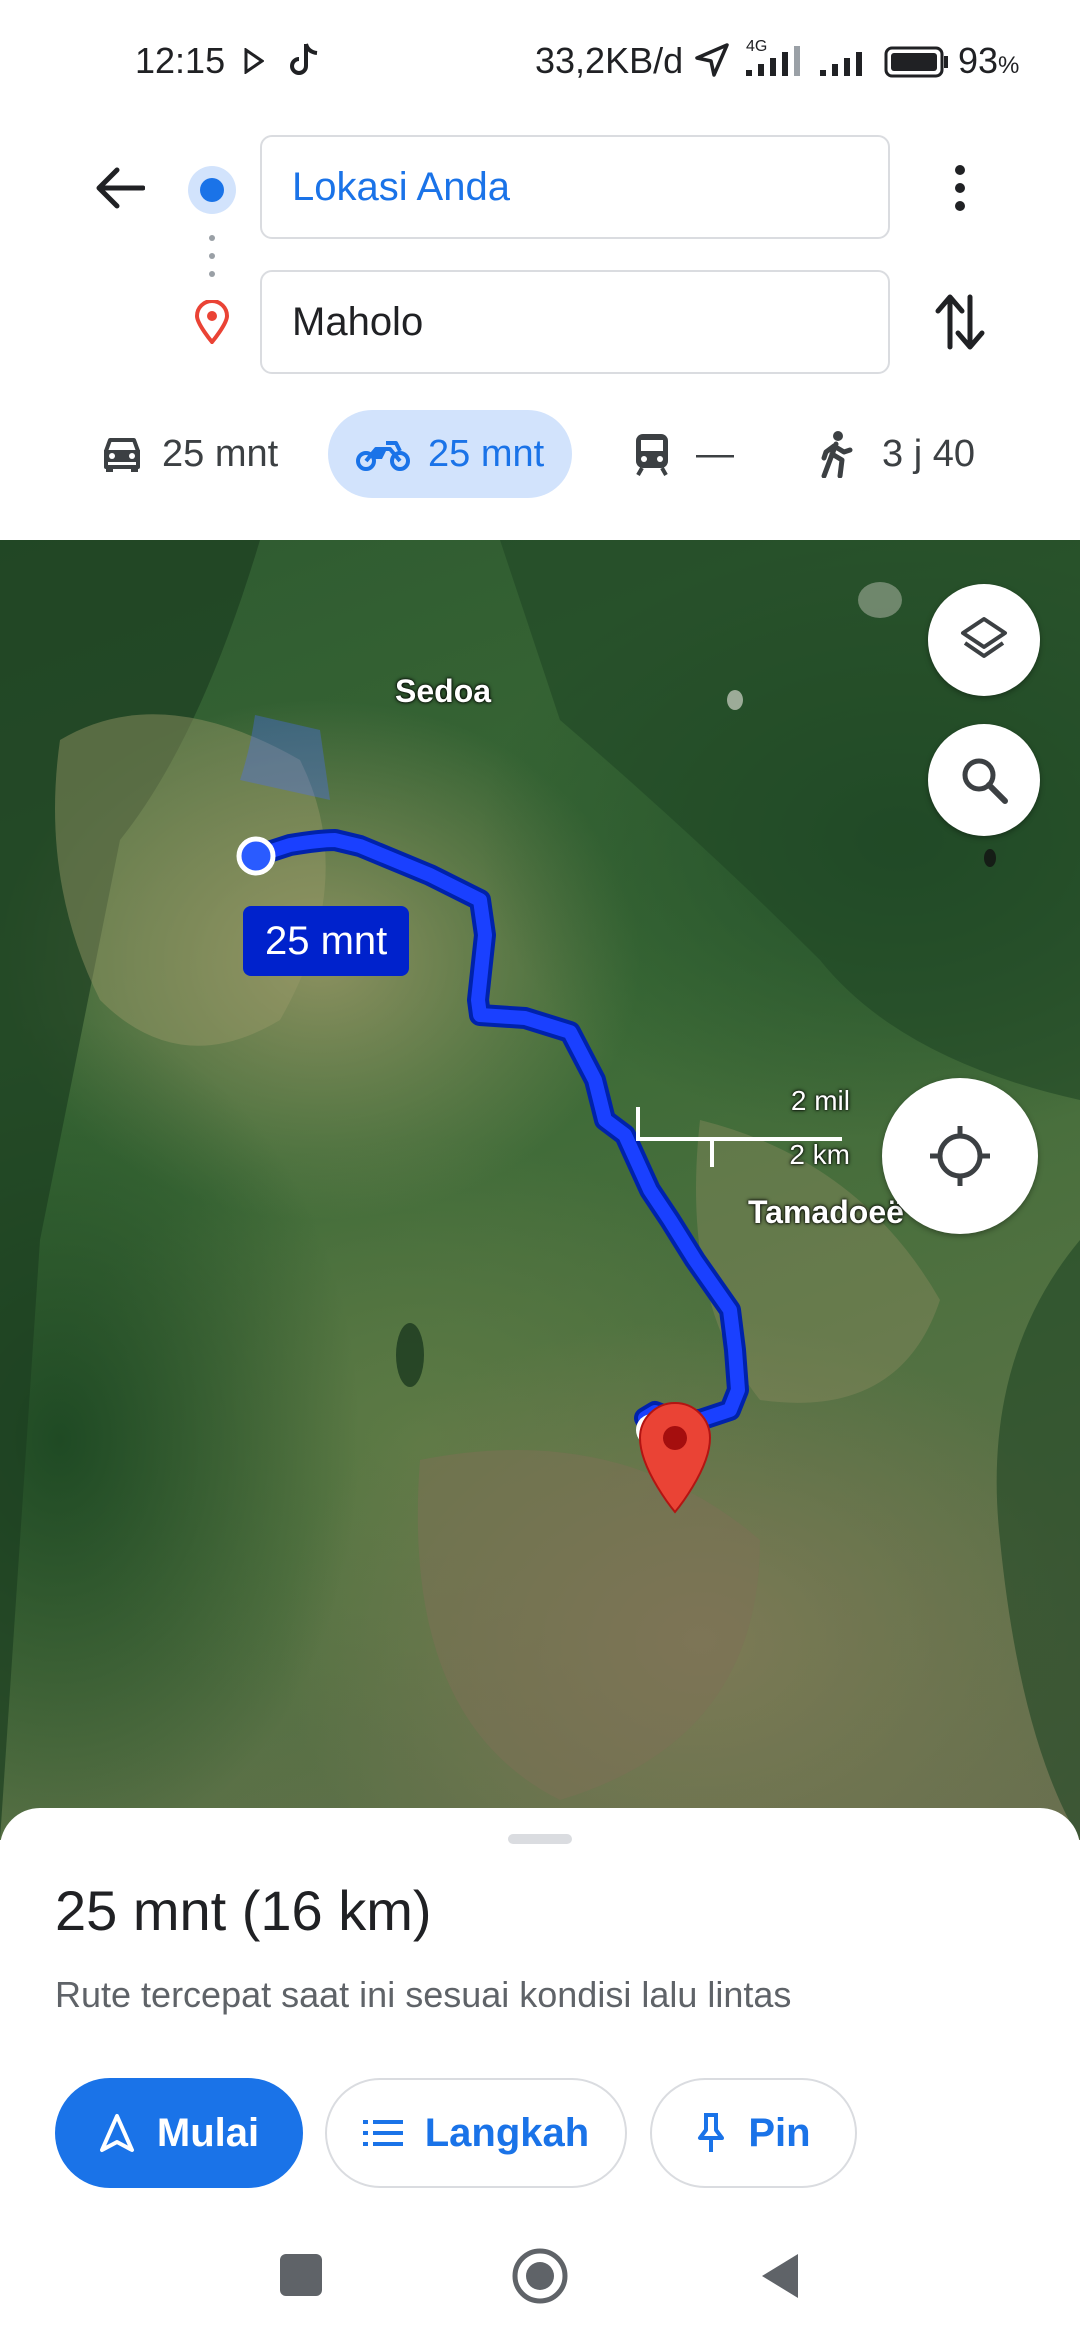 The width and height of the screenshot is (1080, 2340). Describe the element at coordinates (383, 456) in the screenshot. I see `motorcycle-icon` at that location.